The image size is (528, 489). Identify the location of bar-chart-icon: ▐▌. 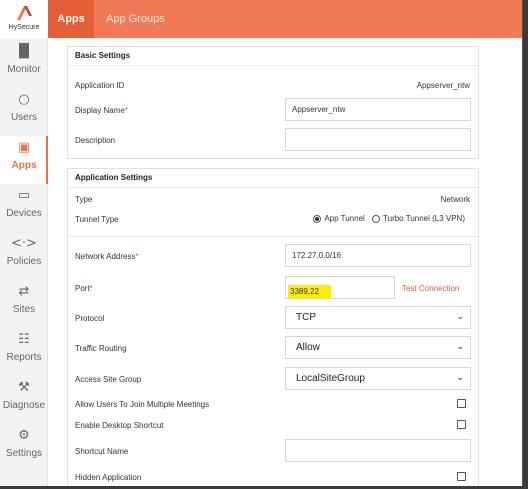
(24, 51).